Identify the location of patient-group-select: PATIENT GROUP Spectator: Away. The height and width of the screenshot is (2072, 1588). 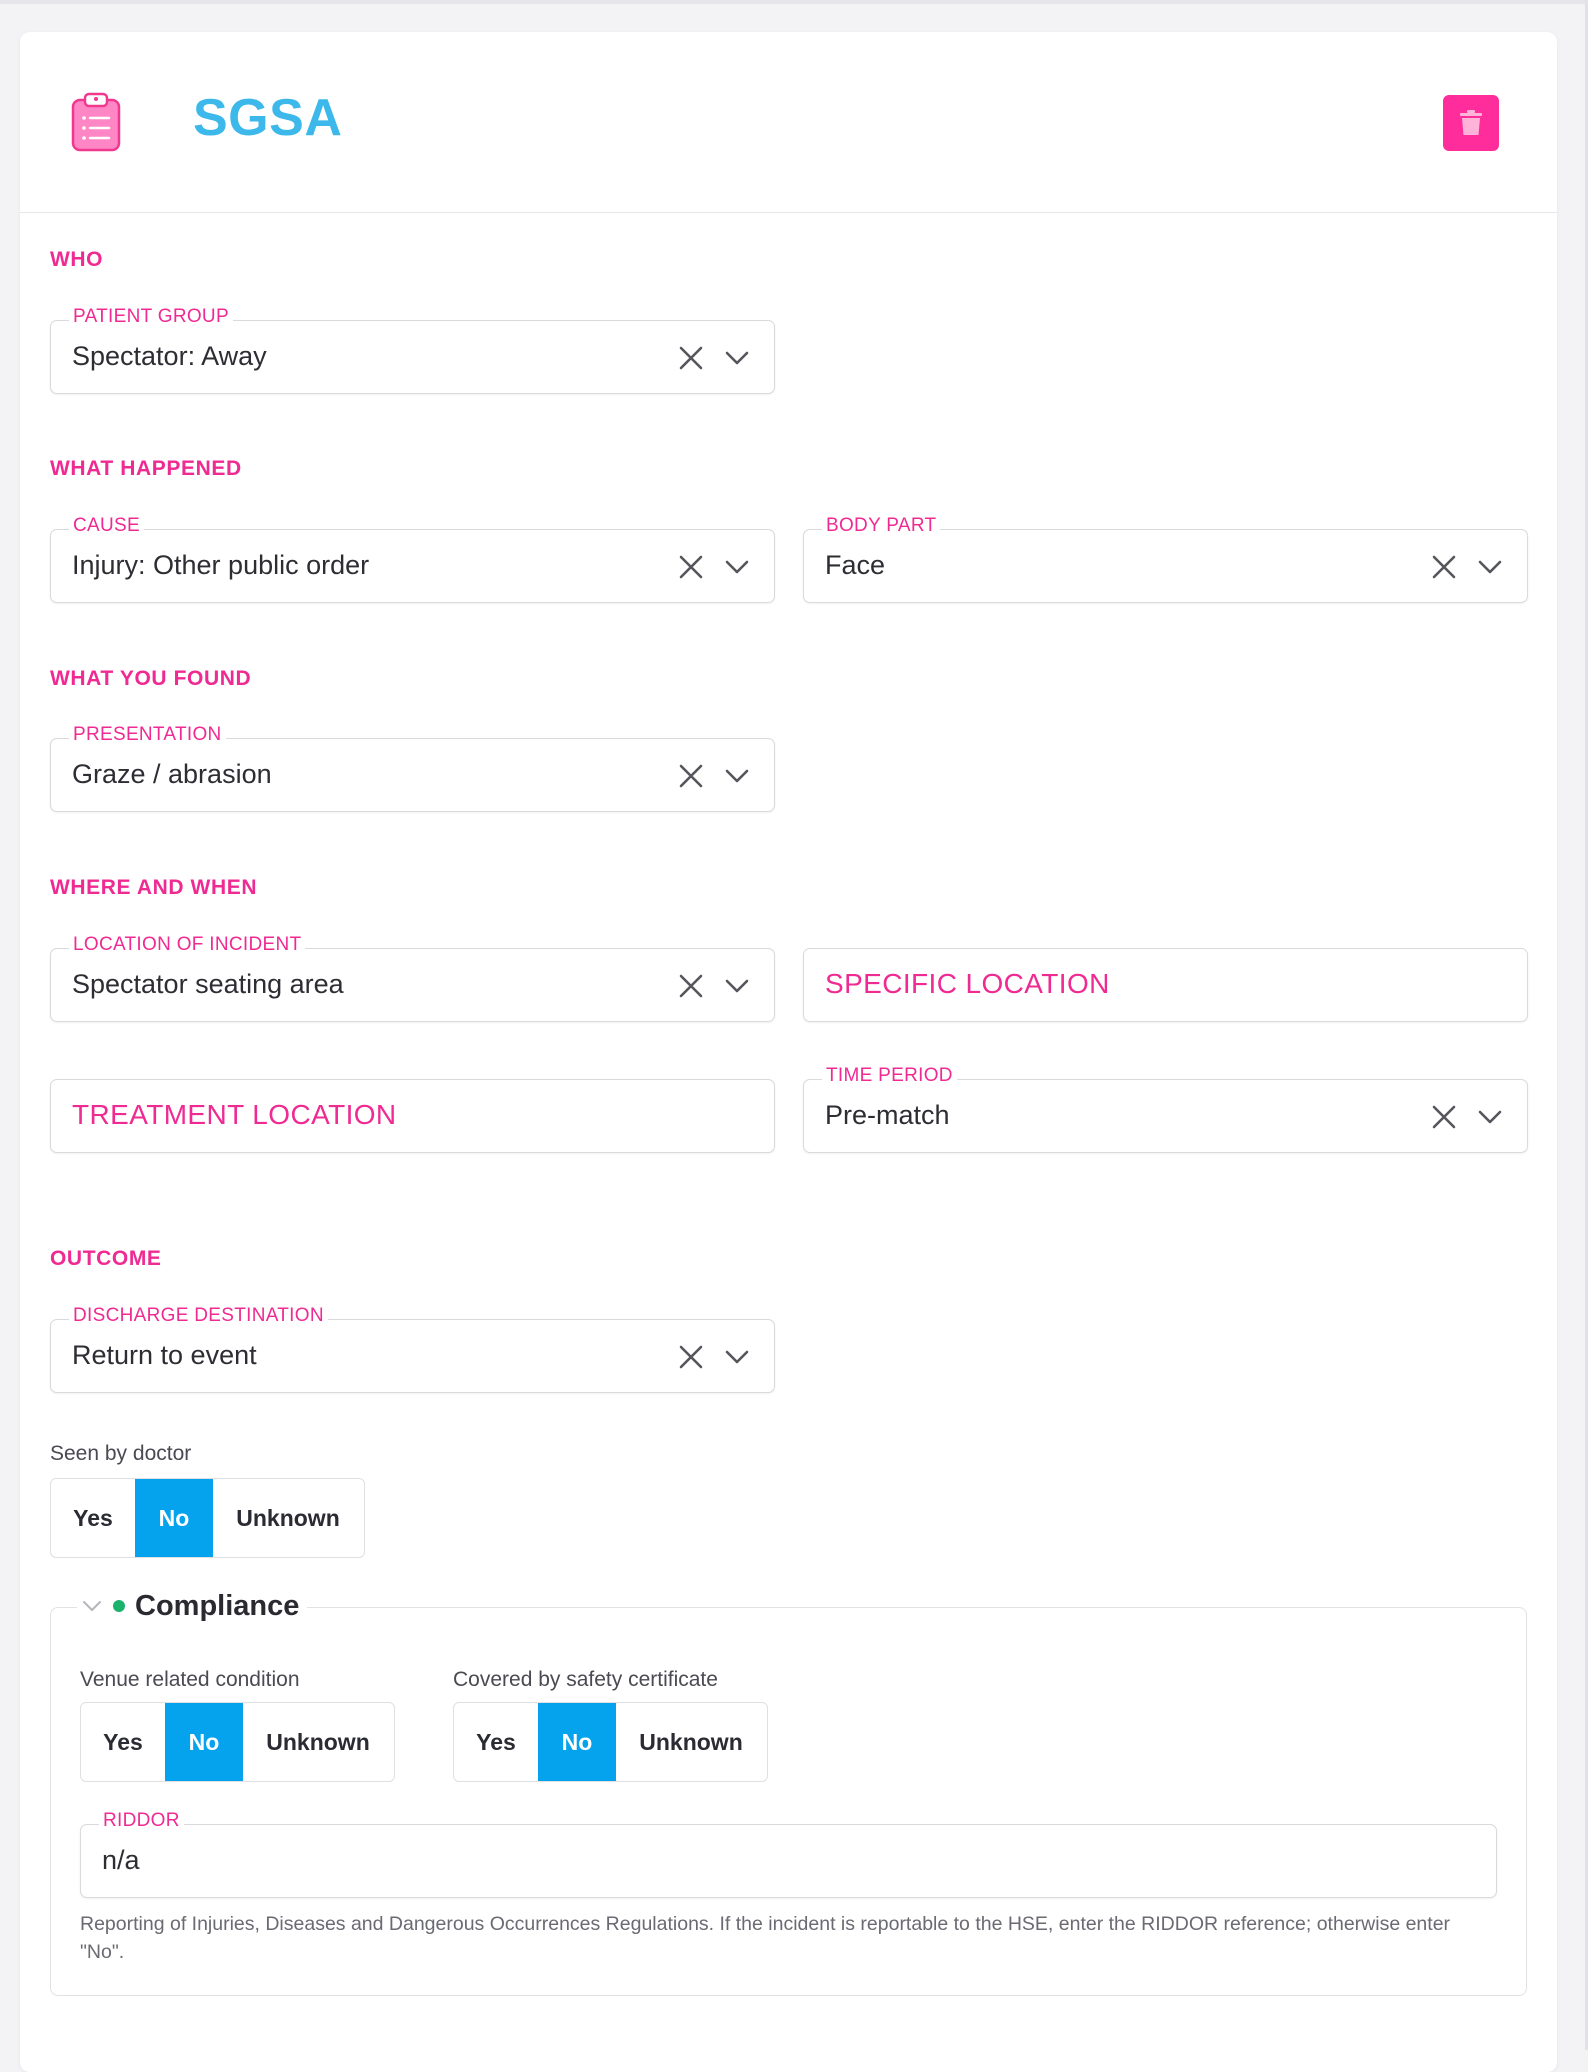
(412, 350).